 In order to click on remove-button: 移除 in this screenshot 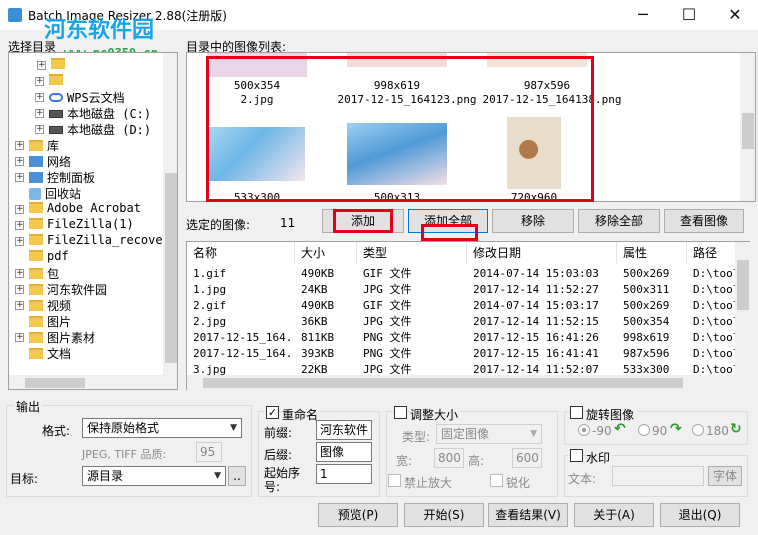, I will do `click(533, 221)`.